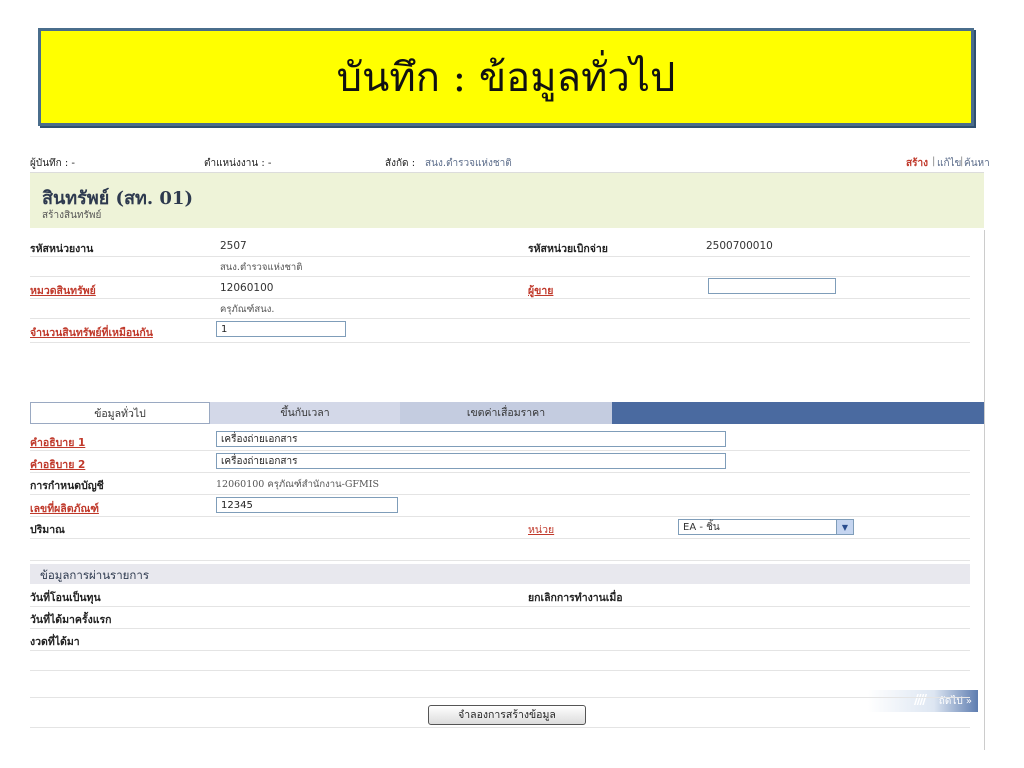 The width and height of the screenshot is (1024, 768). What do you see at coordinates (949, 163) in the screenshot?
I see `edit-link: แก้ไข` at bounding box center [949, 163].